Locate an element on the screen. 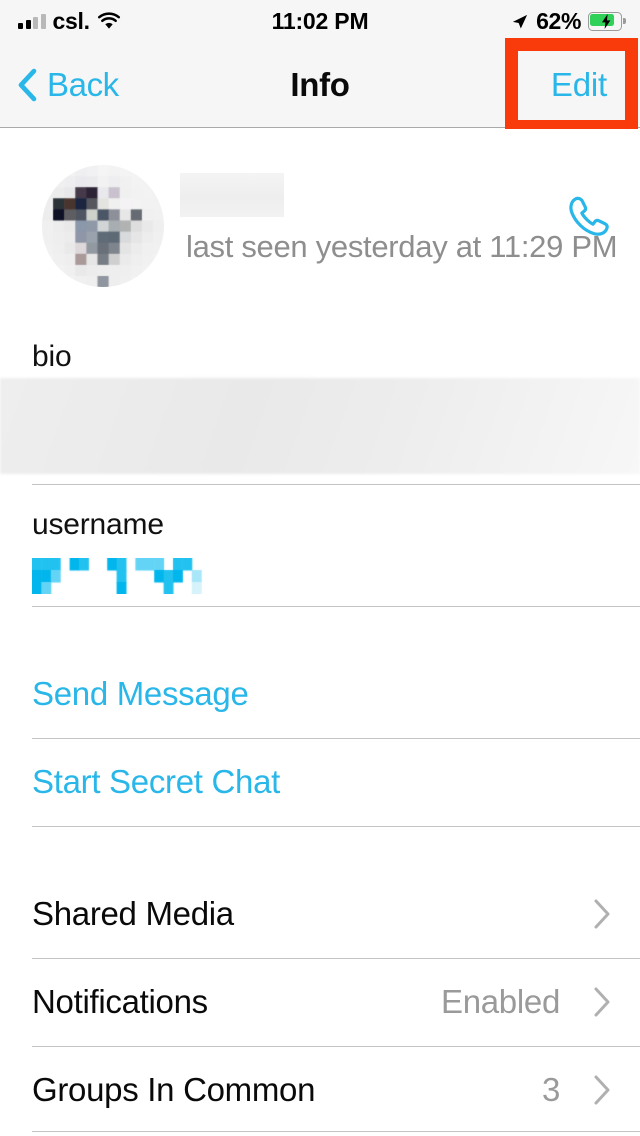 The image size is (640, 1136). bio-value-redacted is located at coordinates (320, 426).